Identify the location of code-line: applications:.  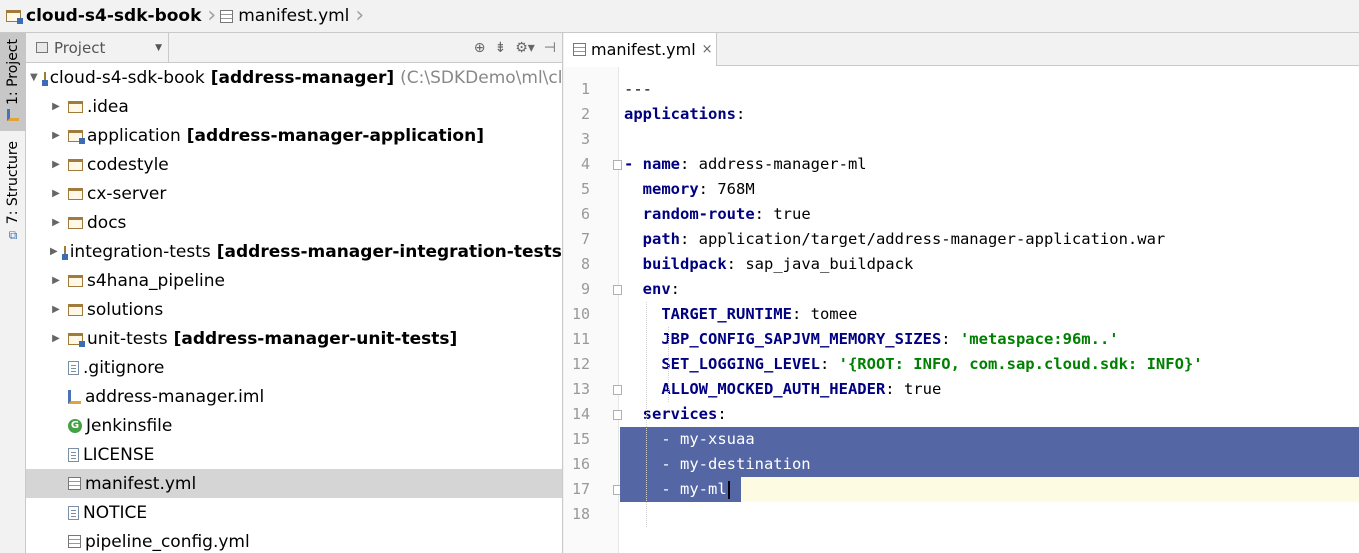
(685, 114).